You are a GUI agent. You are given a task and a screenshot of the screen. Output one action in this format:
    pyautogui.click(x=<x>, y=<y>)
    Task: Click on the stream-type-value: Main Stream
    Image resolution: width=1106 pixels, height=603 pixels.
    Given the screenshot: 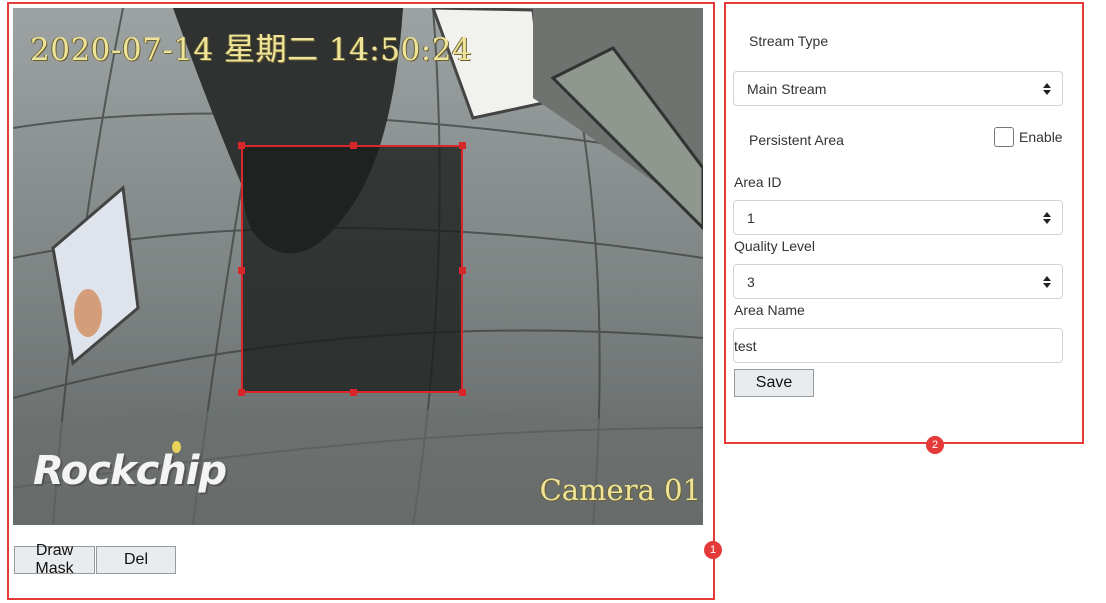 What is the action you would take?
    pyautogui.click(x=787, y=88)
    